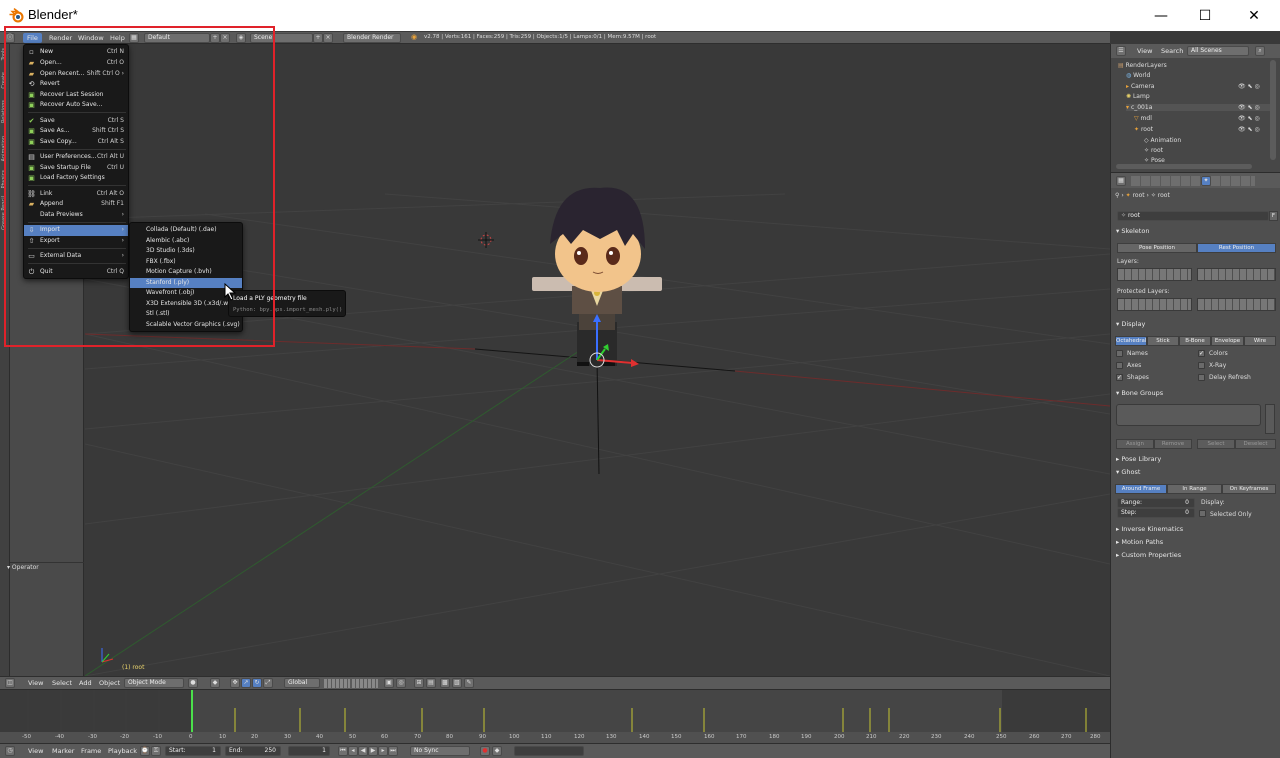 The width and height of the screenshot is (1280, 758). I want to click on render-engine-selector: Blender Render, so click(372, 38).